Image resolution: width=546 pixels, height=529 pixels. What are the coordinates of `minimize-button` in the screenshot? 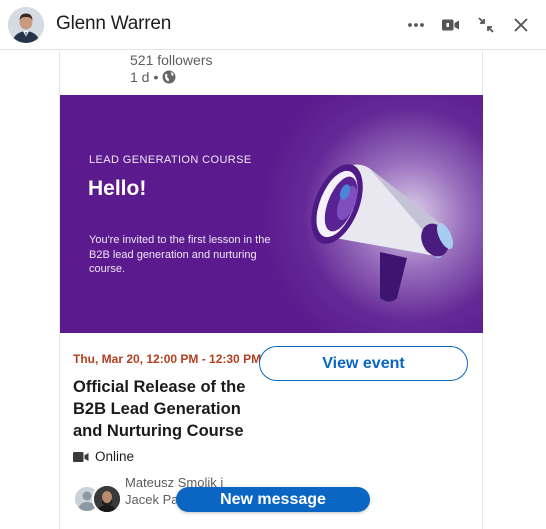 It's located at (486, 25).